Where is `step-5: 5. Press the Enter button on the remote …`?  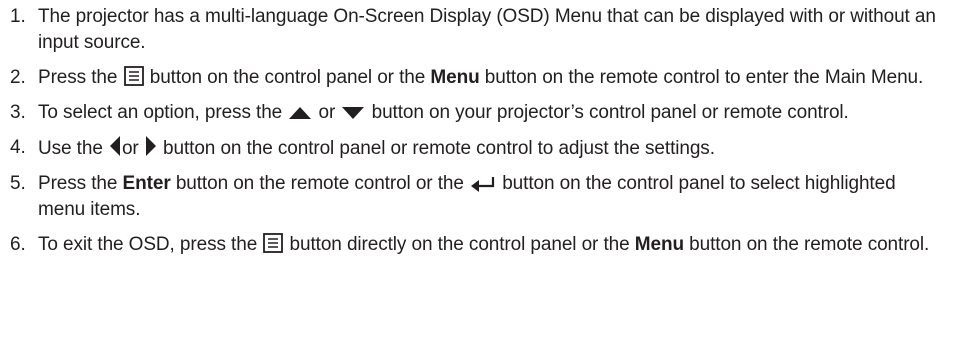 step-5: 5. Press the Enter button on the remote … is located at coordinates (478, 197).